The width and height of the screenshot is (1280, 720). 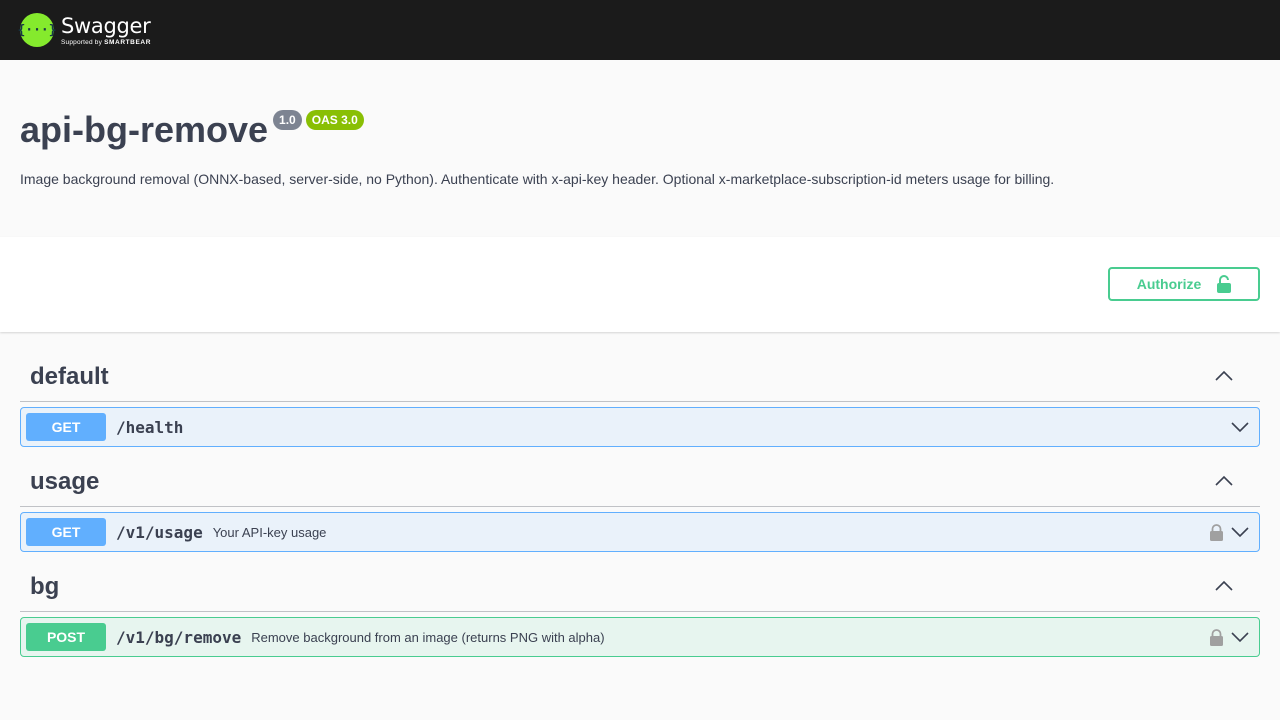 What do you see at coordinates (640, 367) in the screenshot?
I see `tag-header: default` at bounding box center [640, 367].